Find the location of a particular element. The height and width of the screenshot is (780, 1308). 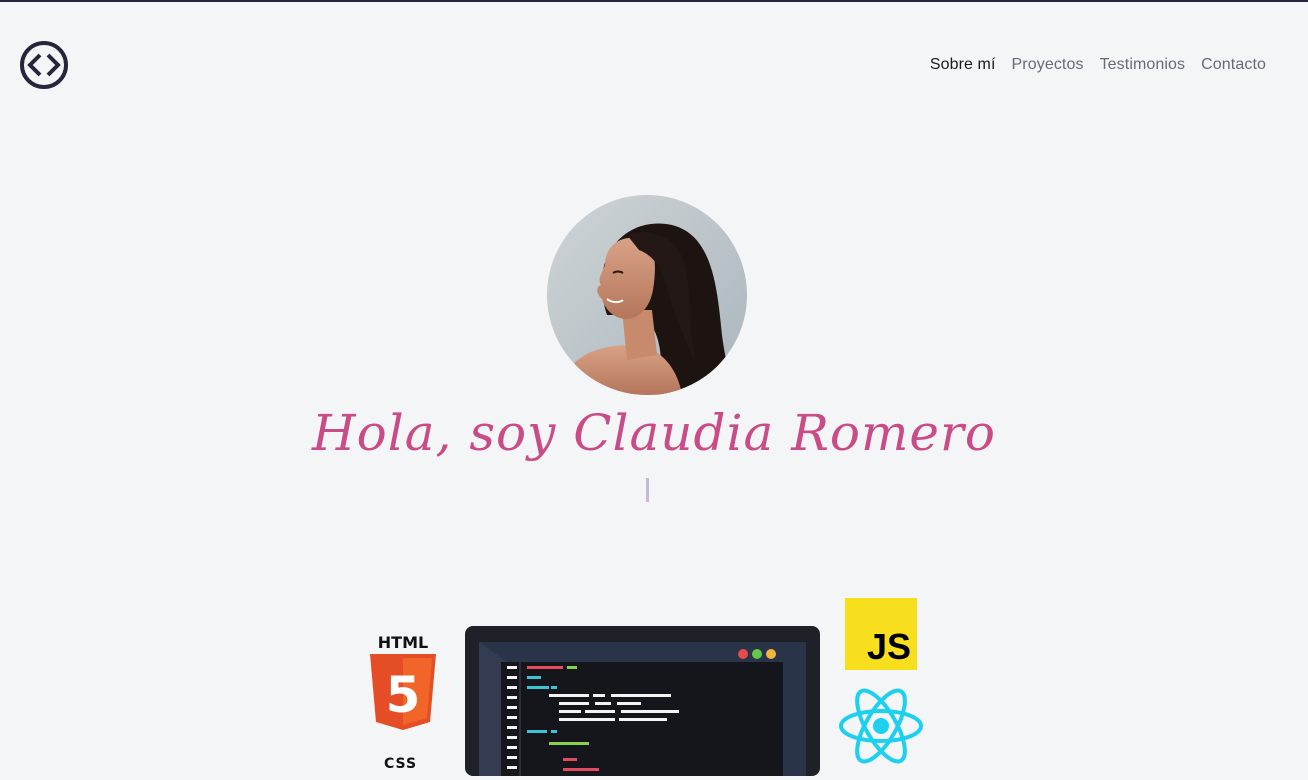

html5-icon: HTML 5 is located at coordinates (403, 682).